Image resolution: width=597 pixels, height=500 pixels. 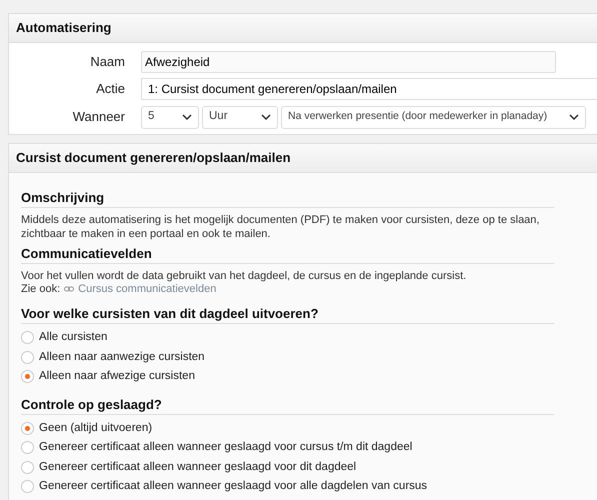 What do you see at coordinates (107, 61) in the screenshot?
I see `field-label: Naam` at bounding box center [107, 61].